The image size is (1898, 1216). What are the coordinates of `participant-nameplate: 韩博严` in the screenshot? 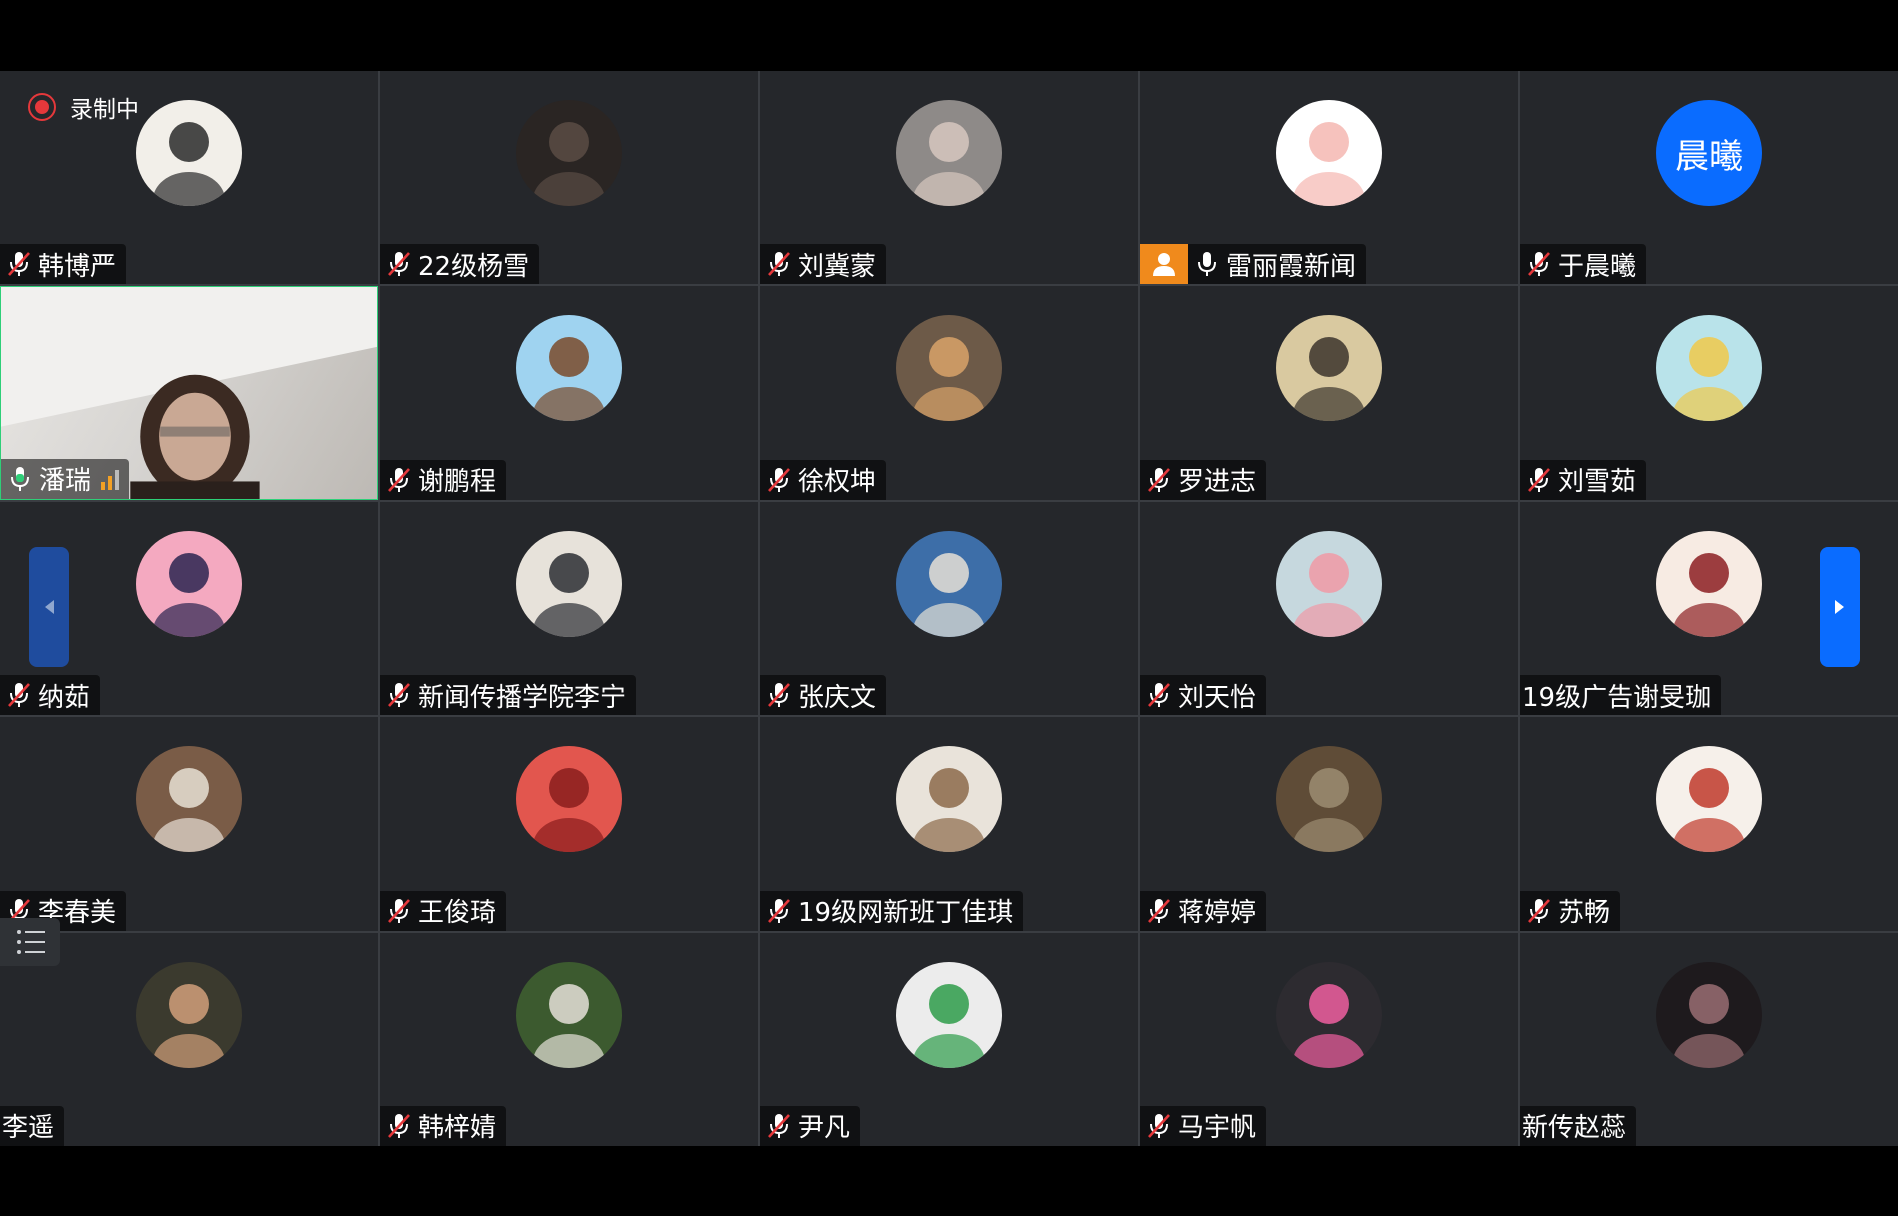 It's located at (63, 264).